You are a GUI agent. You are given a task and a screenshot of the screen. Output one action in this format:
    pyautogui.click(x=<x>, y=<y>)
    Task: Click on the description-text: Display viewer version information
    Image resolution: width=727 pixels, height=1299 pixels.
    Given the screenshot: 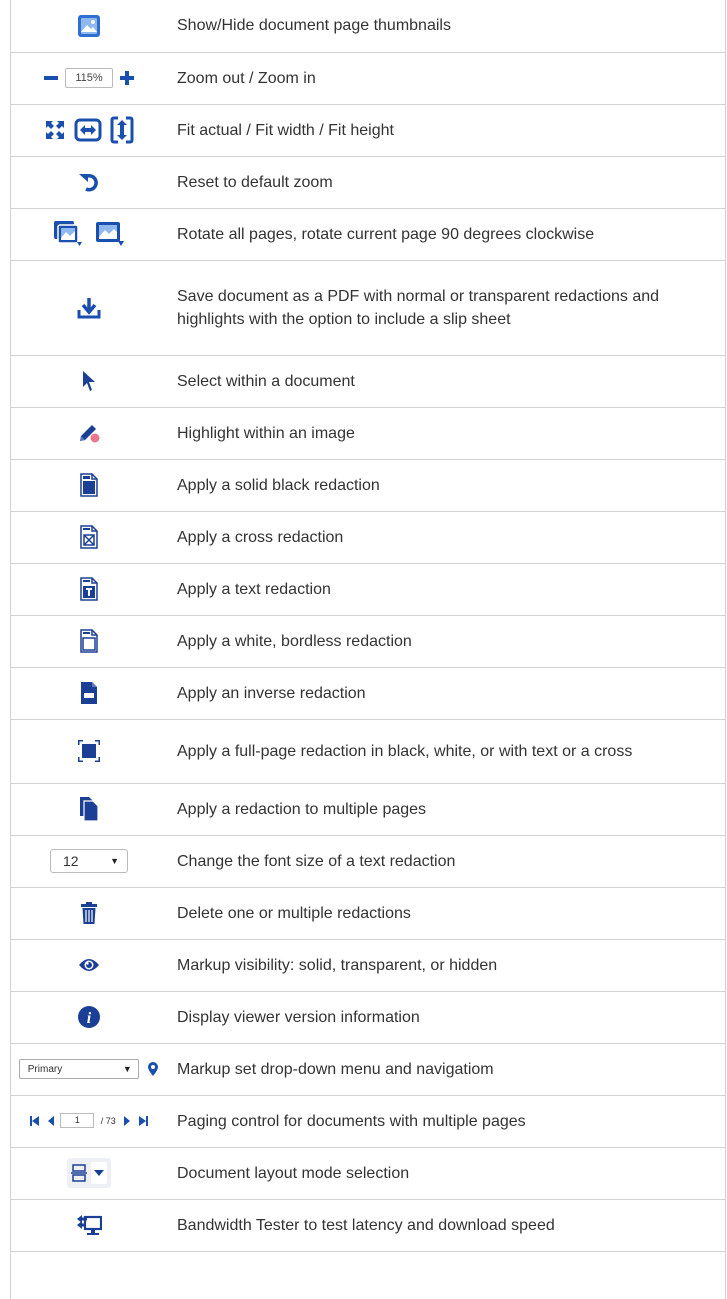 What is the action you would take?
    pyautogui.click(x=447, y=1017)
    